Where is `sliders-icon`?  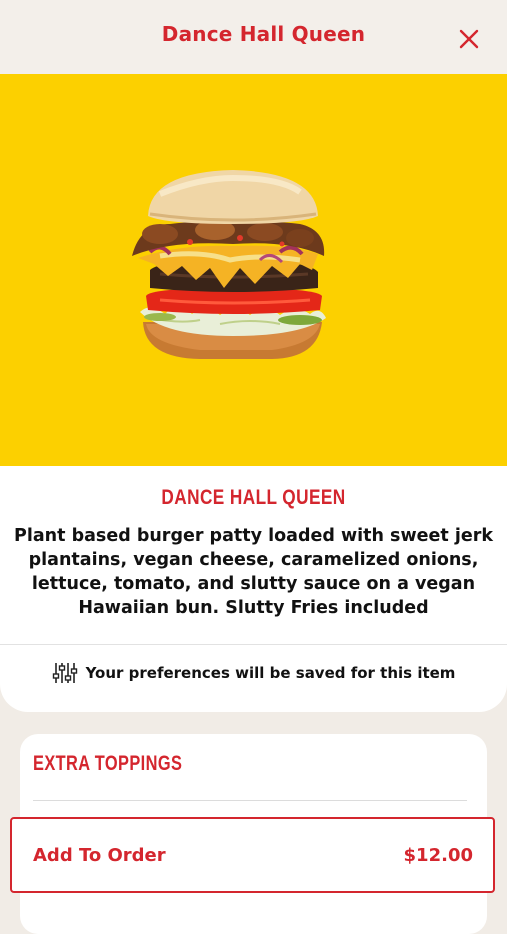
sliders-icon is located at coordinates (64, 673).